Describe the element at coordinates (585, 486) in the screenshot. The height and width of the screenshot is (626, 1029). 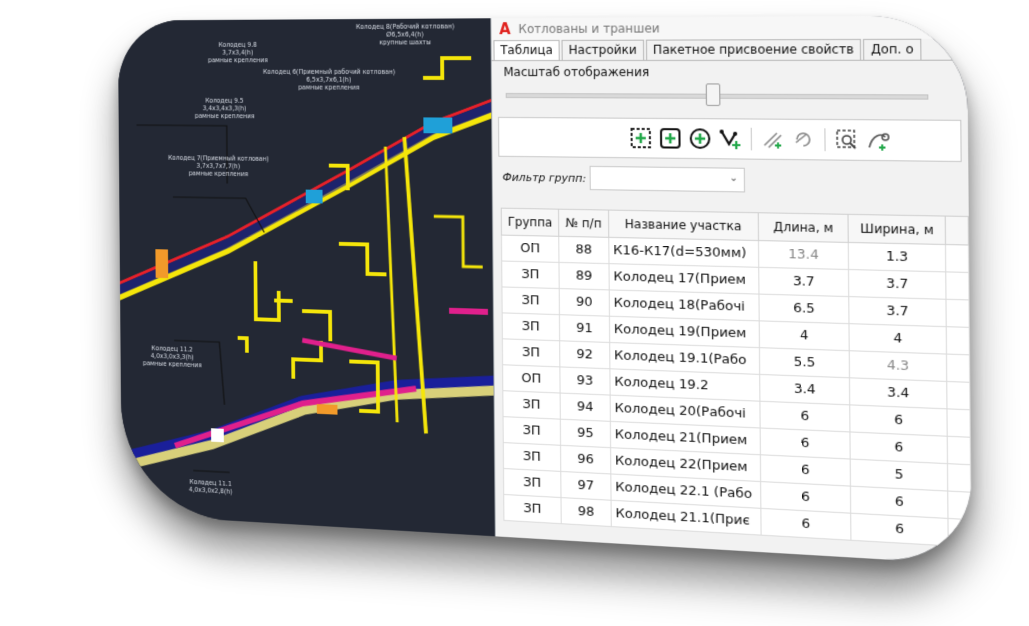
I see `cell-number: 97` at that location.